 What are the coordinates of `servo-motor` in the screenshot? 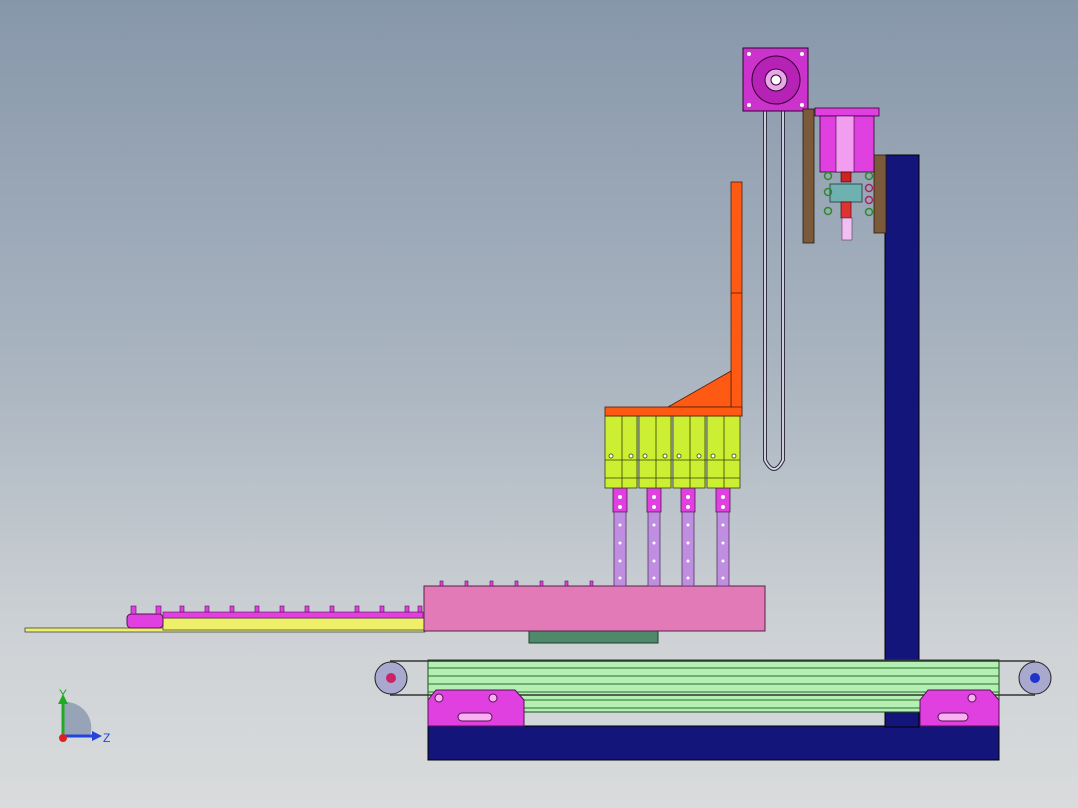 It's located at (847, 174).